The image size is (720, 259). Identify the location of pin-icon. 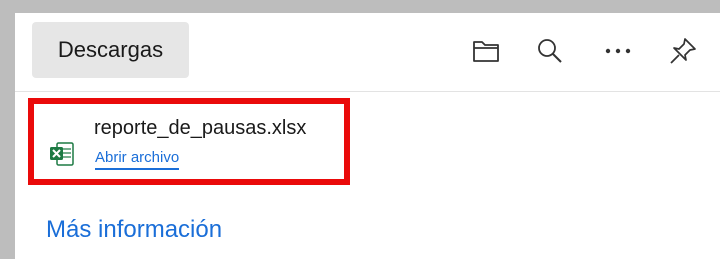
(683, 51).